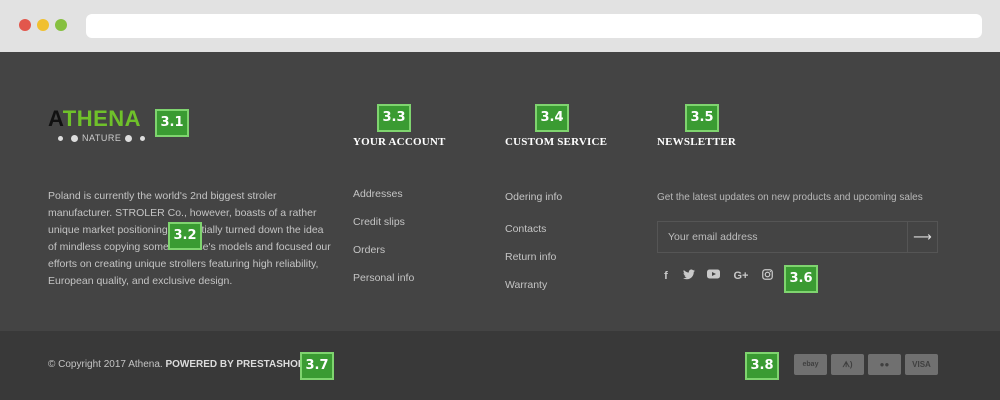  Describe the element at coordinates (43, 25) in the screenshot. I see `minimize-window-dot` at that location.